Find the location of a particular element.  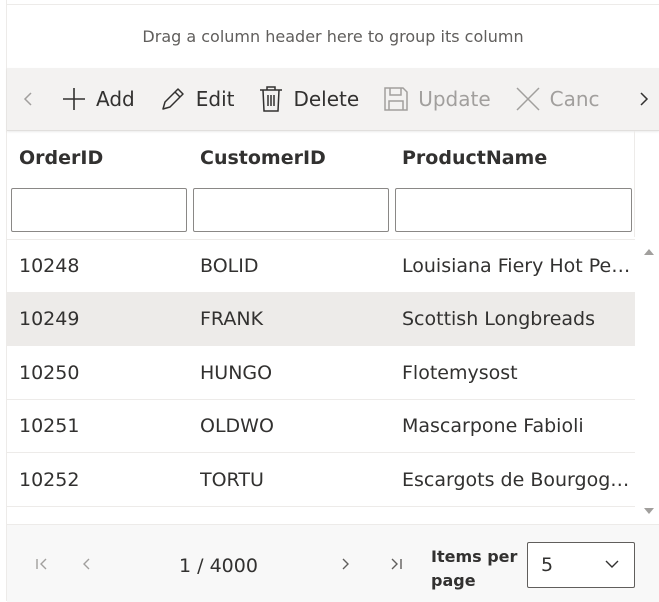

toolbar-scroll-left-button is located at coordinates (28, 99).